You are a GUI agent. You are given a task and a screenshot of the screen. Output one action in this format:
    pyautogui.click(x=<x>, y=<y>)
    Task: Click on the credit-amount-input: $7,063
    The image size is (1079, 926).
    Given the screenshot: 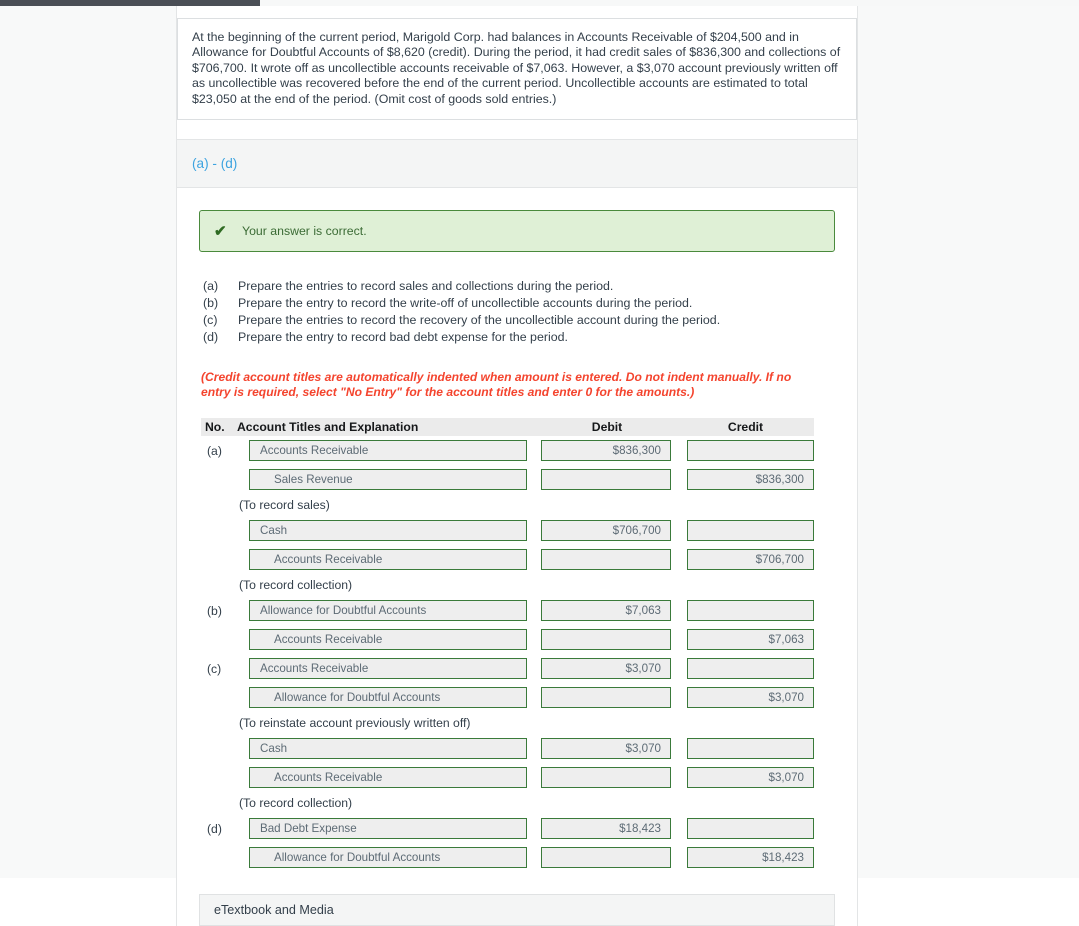 What is the action you would take?
    pyautogui.click(x=750, y=640)
    